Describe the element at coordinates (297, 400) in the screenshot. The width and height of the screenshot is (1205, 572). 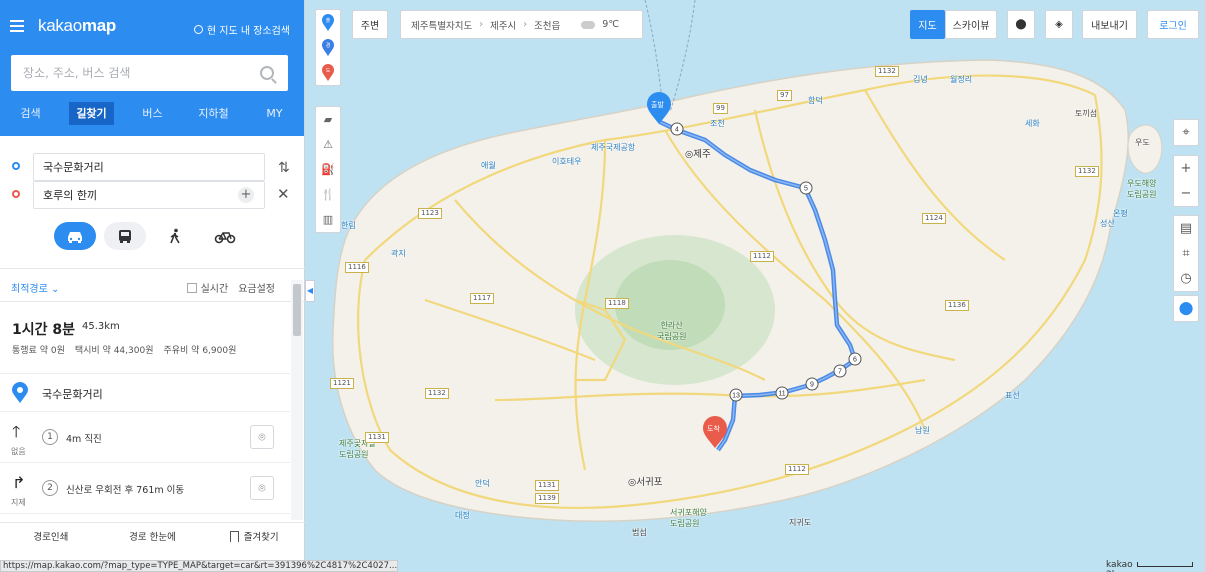
I see `scrollbar` at that location.